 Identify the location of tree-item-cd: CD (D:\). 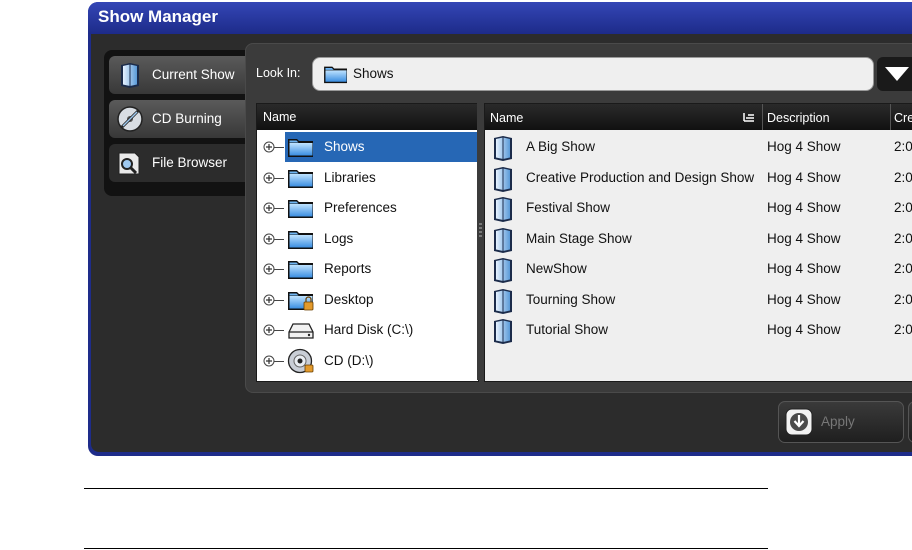
(367, 361).